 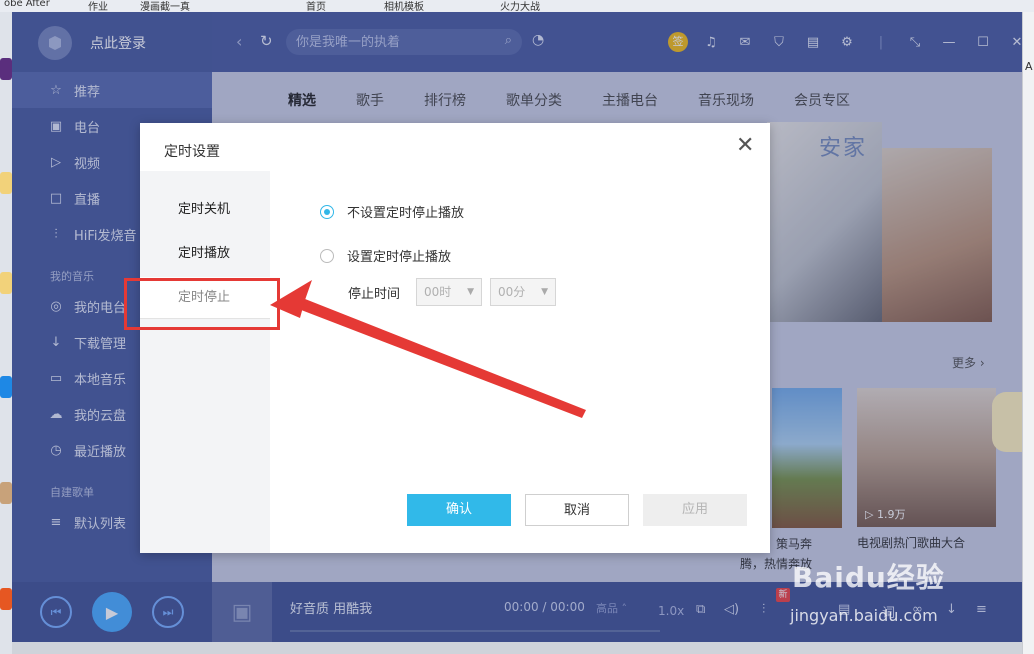 I want to click on desktop-right-window-edge: A, so click(x=1028, y=333).